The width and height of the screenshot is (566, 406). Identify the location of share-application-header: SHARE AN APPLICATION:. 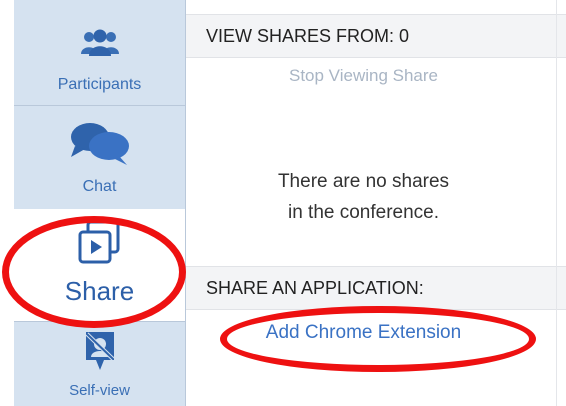
(376, 288).